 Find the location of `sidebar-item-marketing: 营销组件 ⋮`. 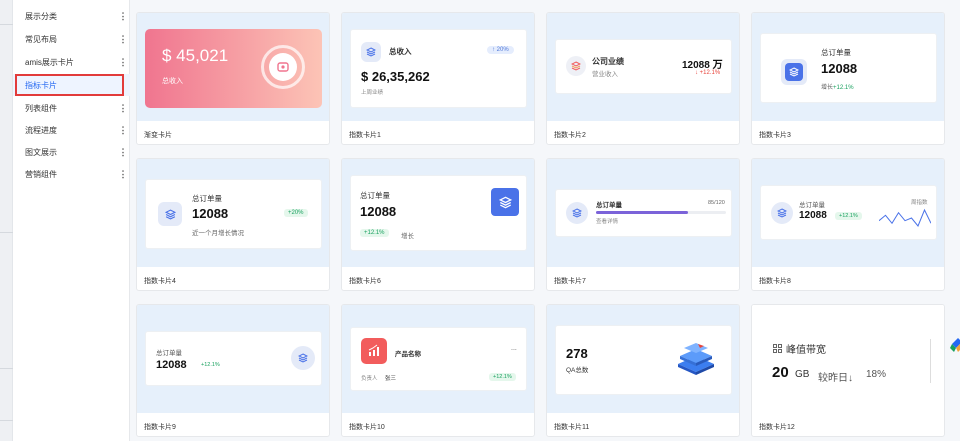

sidebar-item-marketing: 营销组件 ⋮ is located at coordinates (71, 174).